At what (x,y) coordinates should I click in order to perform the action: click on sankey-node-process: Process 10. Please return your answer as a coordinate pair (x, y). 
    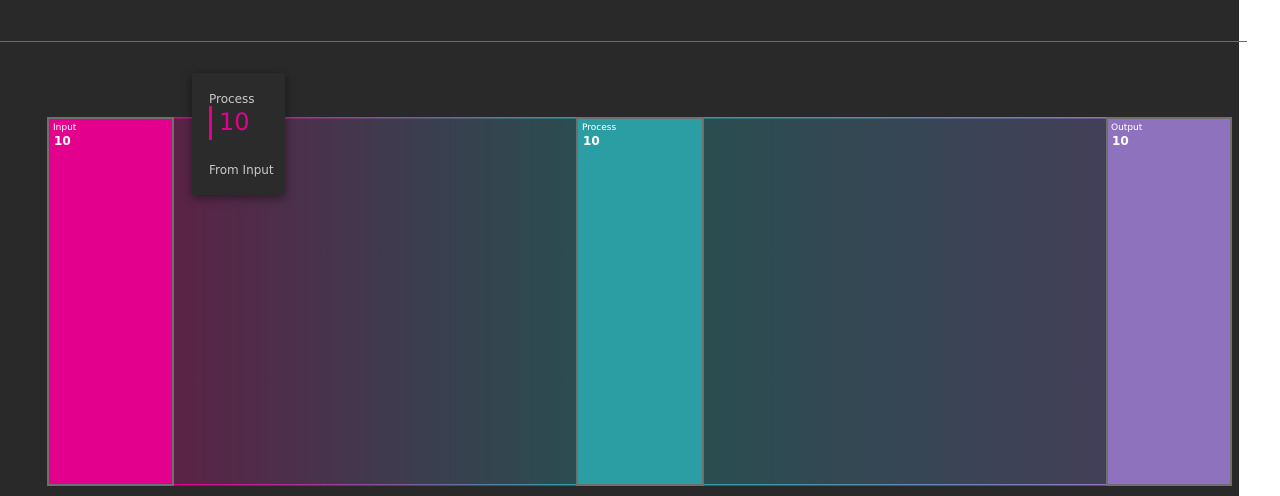
    Looking at the image, I should click on (640, 301).